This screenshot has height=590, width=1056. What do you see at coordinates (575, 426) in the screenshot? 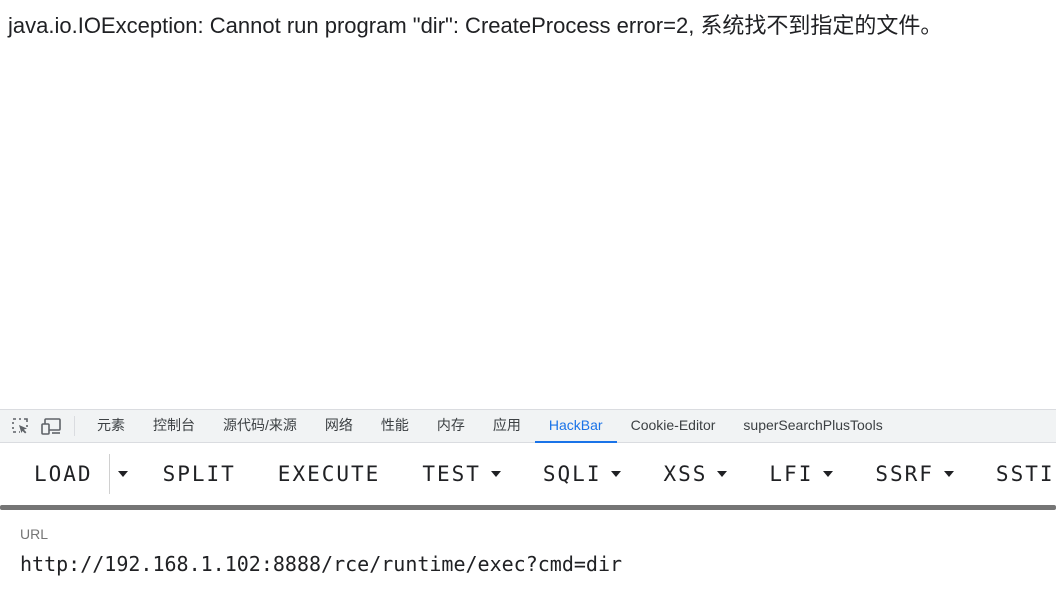
I see `tab-hackbar: HackBar` at bounding box center [575, 426].